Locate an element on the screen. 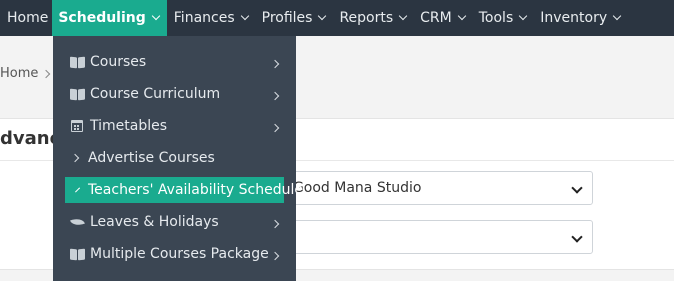 This screenshot has height=281, width=674. menu-item-courses: Courses is located at coordinates (174, 62).